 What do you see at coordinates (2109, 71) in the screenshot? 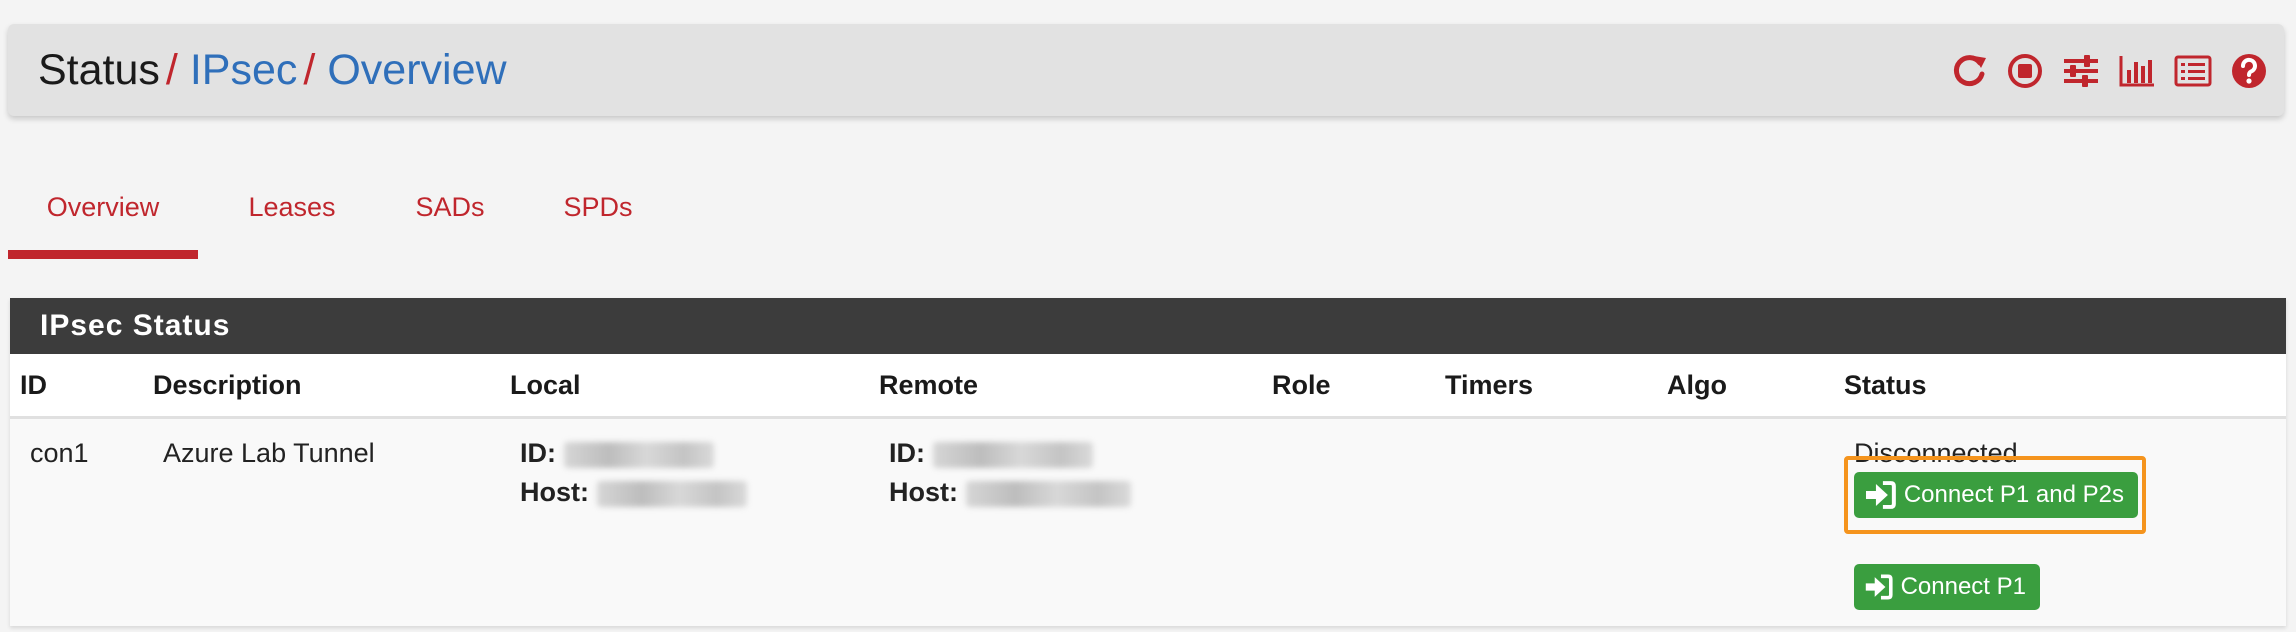
I see `header-actions` at bounding box center [2109, 71].